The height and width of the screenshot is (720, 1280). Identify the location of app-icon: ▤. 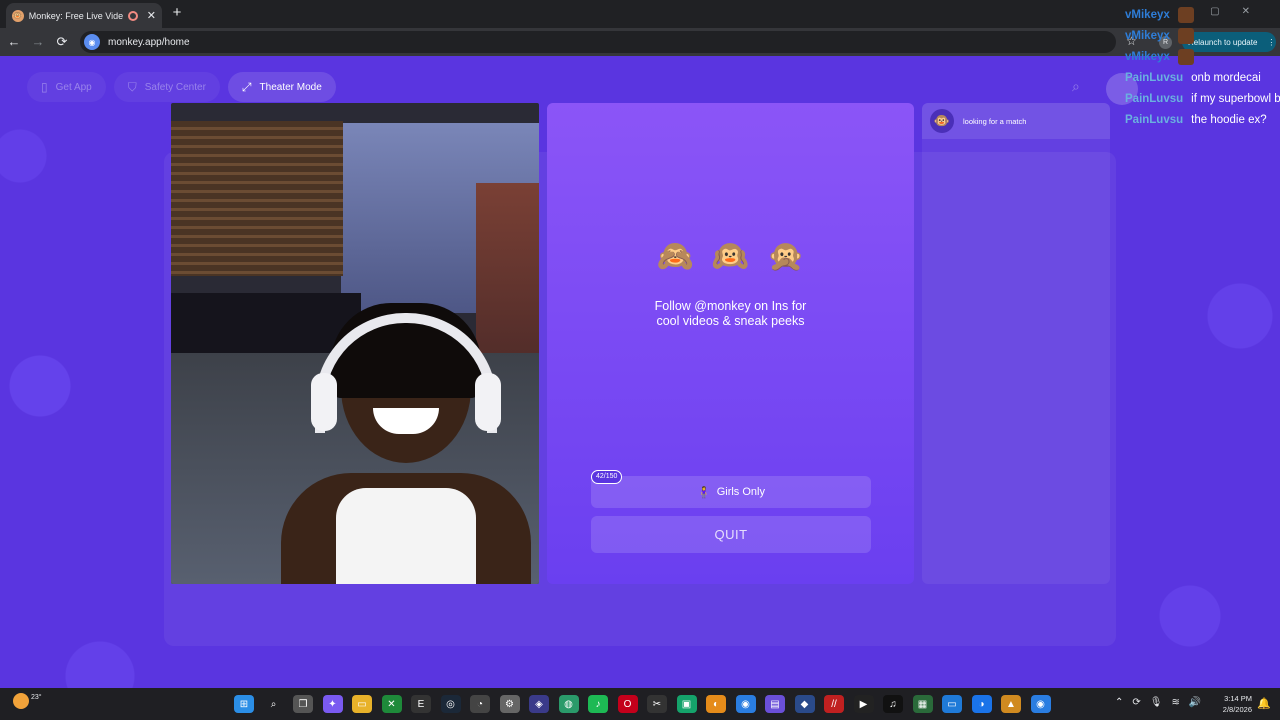
(775, 704).